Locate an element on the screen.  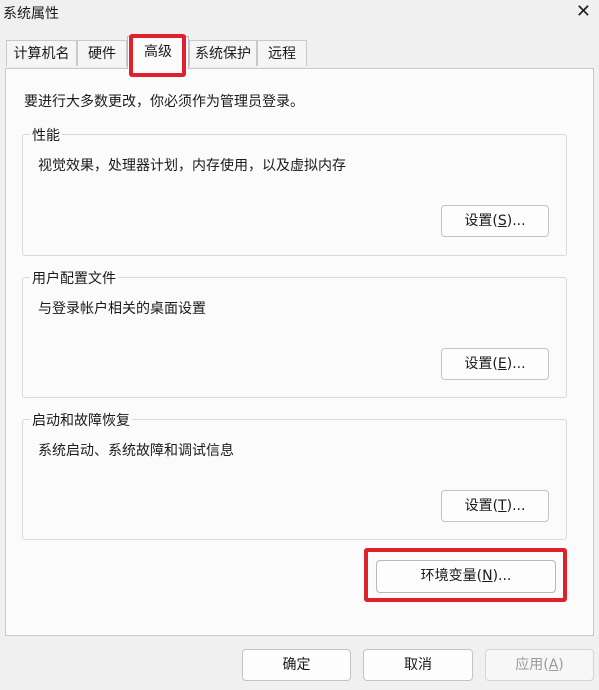
access-key: S is located at coordinates (502, 221).